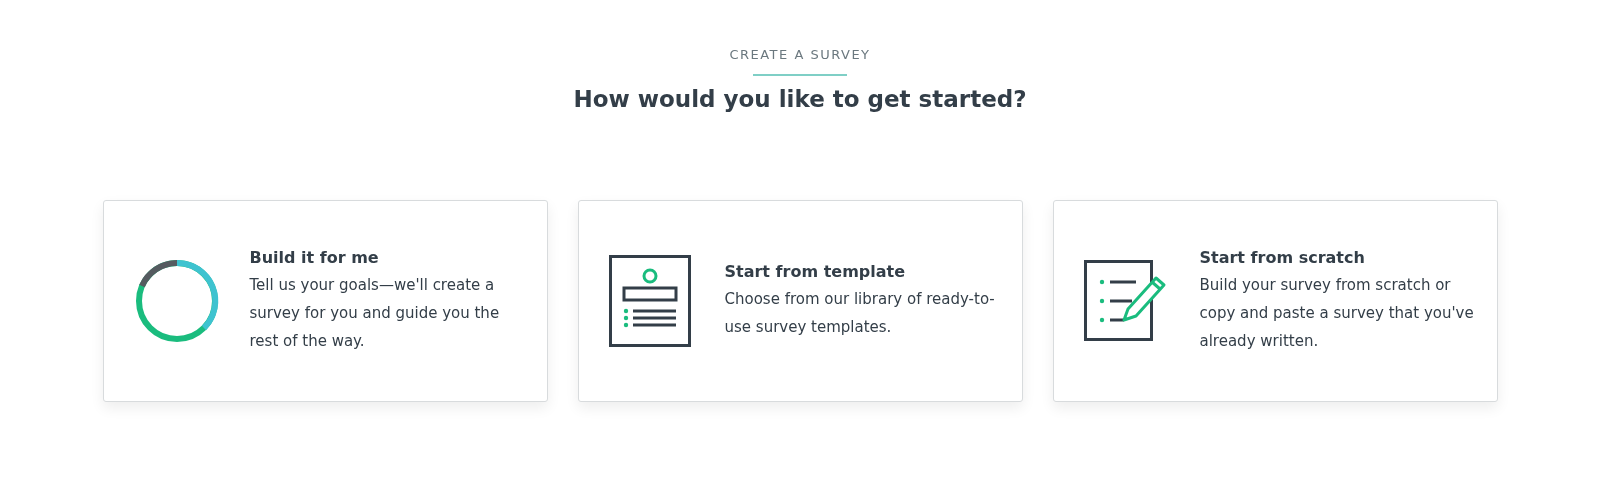 Image resolution: width=1600 pixels, height=504 pixels. I want to click on checklist-pencil-icon, so click(1125, 301).